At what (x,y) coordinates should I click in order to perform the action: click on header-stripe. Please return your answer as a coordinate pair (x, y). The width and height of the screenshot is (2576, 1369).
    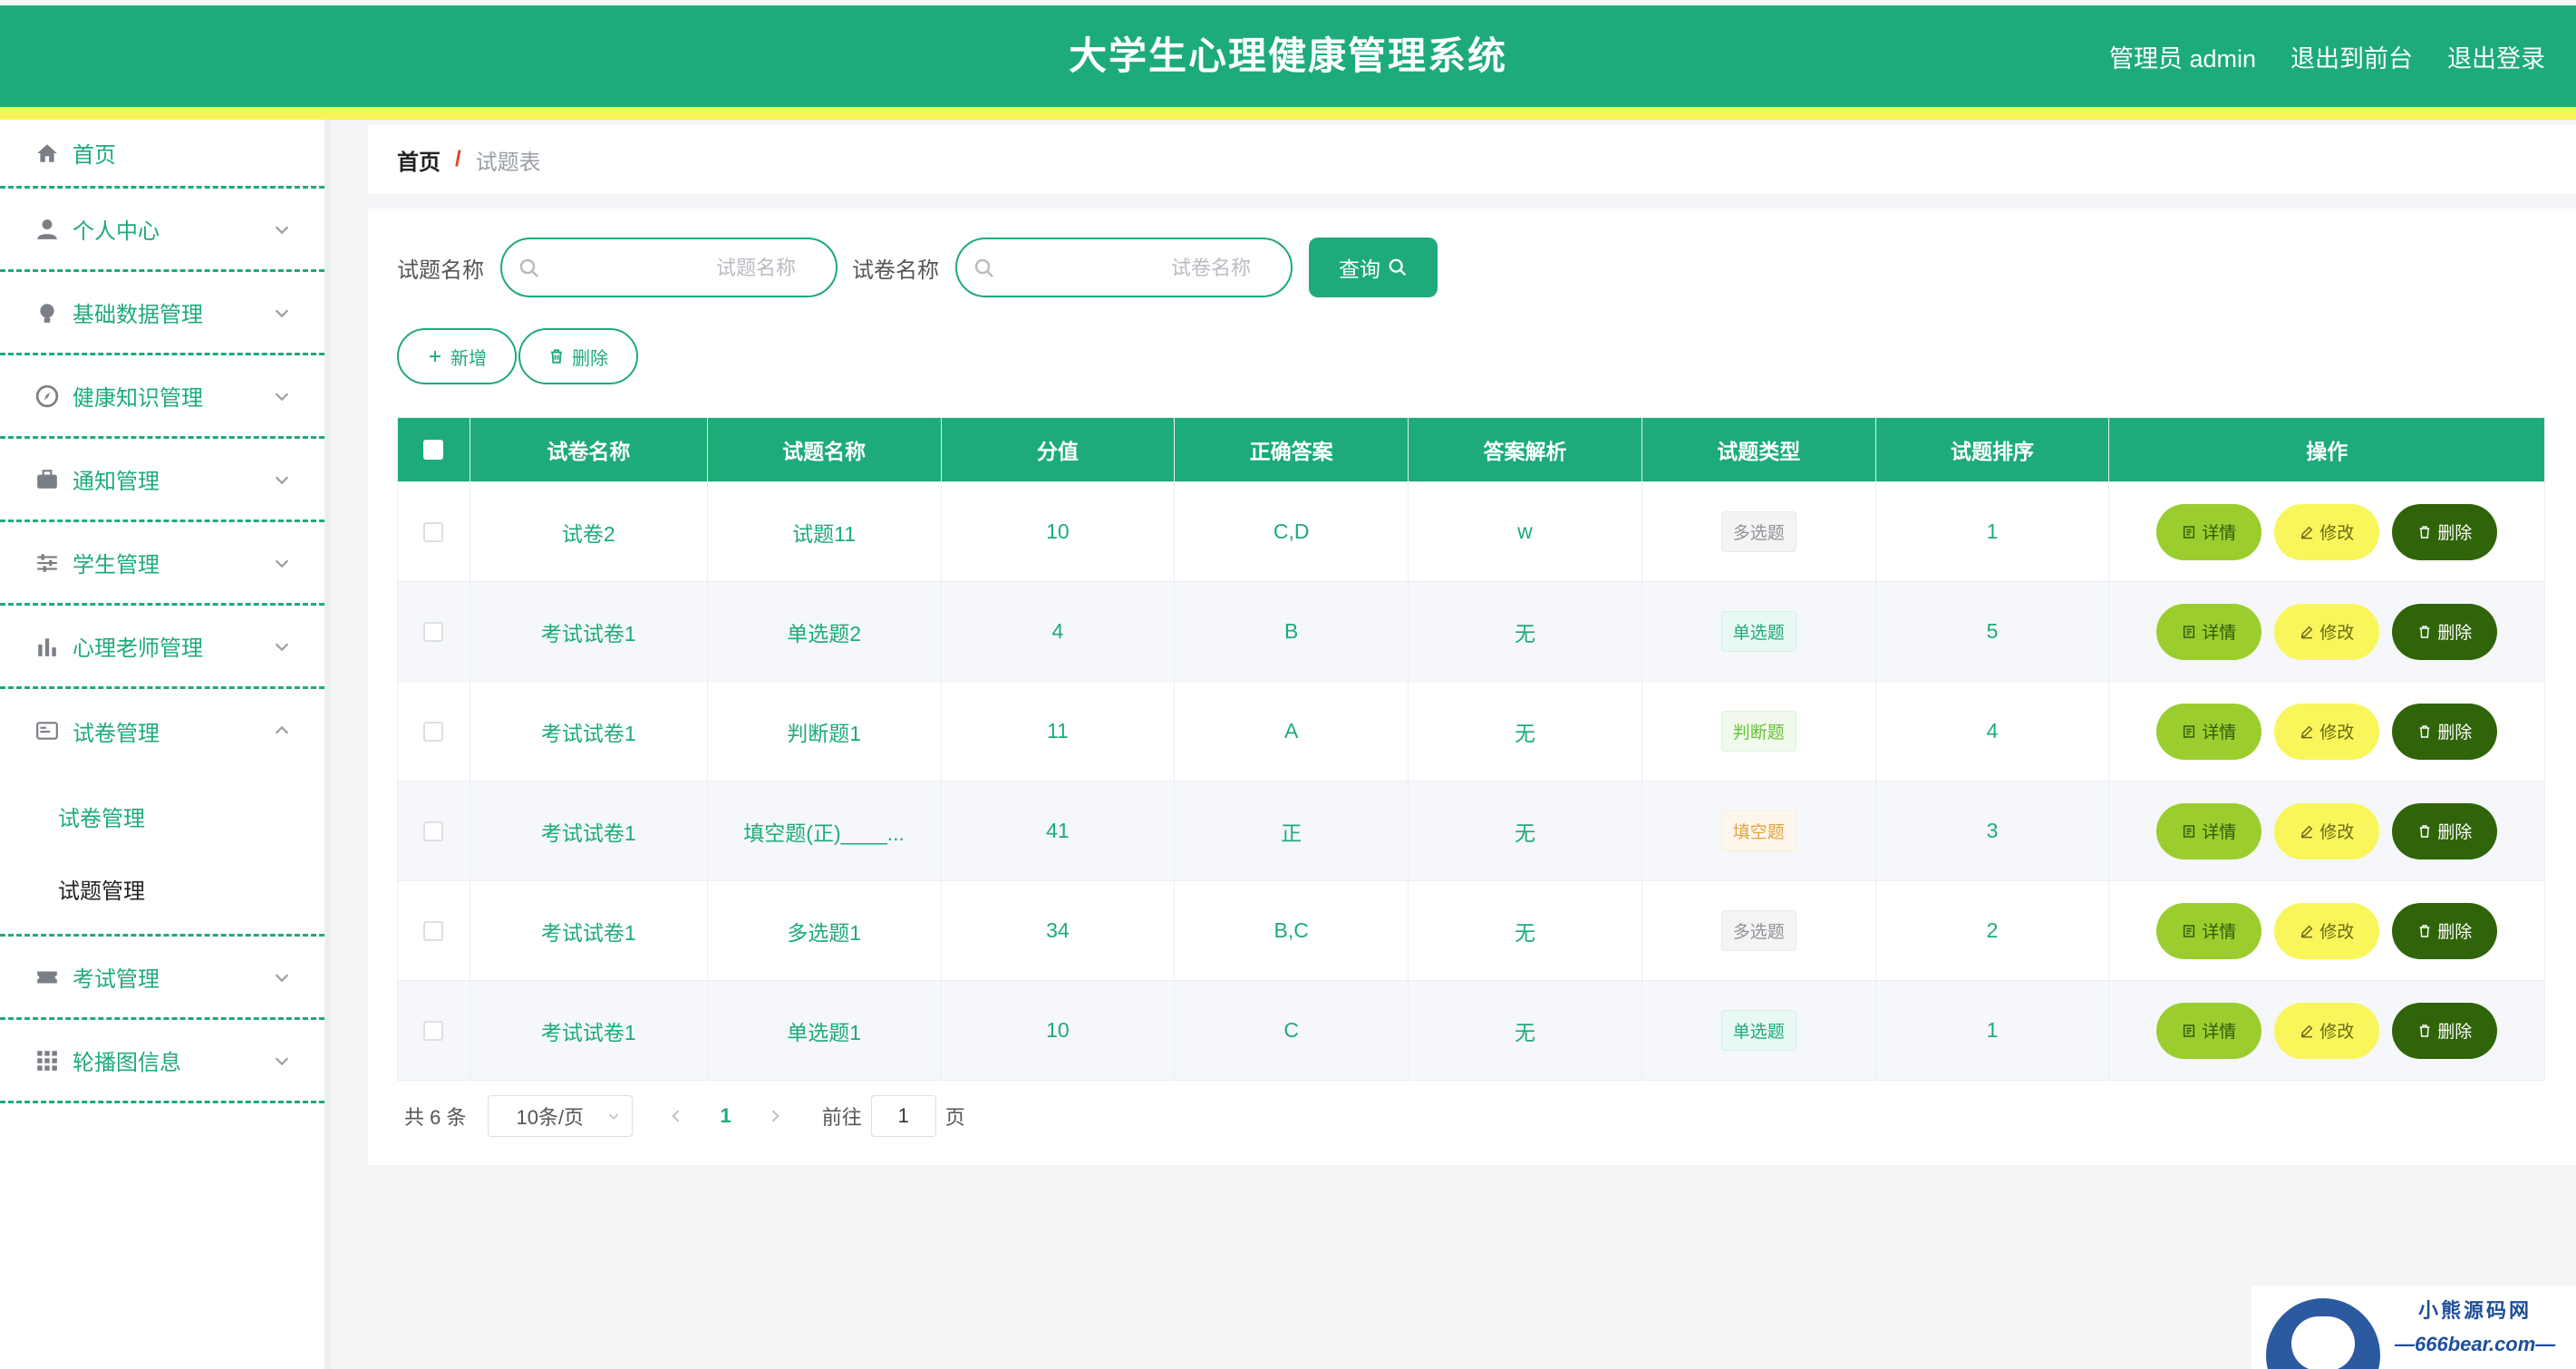
    Looking at the image, I should click on (1288, 113).